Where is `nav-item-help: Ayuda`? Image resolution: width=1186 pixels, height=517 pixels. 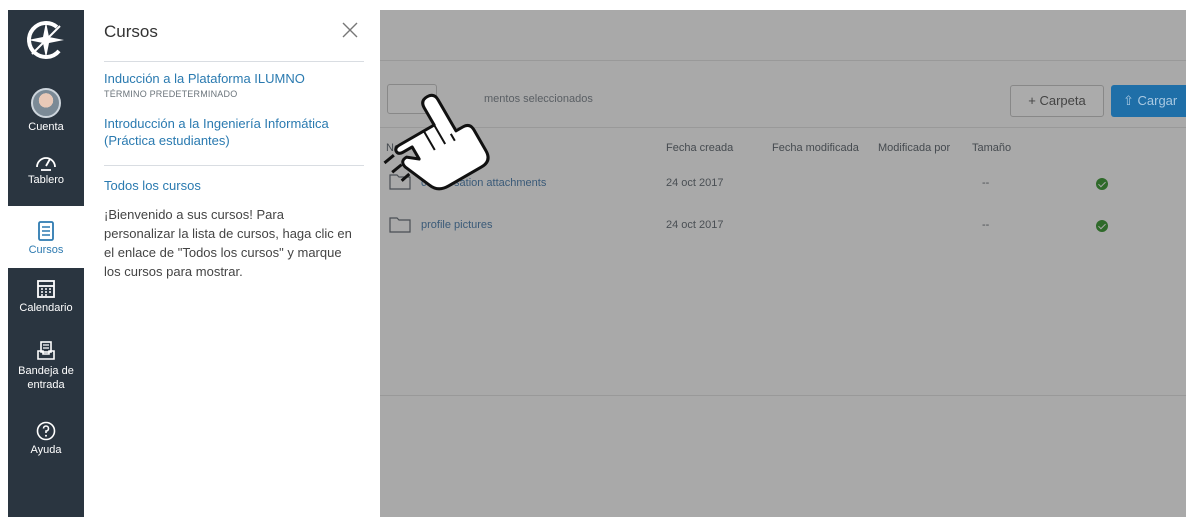
nav-item-help: Ayuda is located at coordinates (46, 438).